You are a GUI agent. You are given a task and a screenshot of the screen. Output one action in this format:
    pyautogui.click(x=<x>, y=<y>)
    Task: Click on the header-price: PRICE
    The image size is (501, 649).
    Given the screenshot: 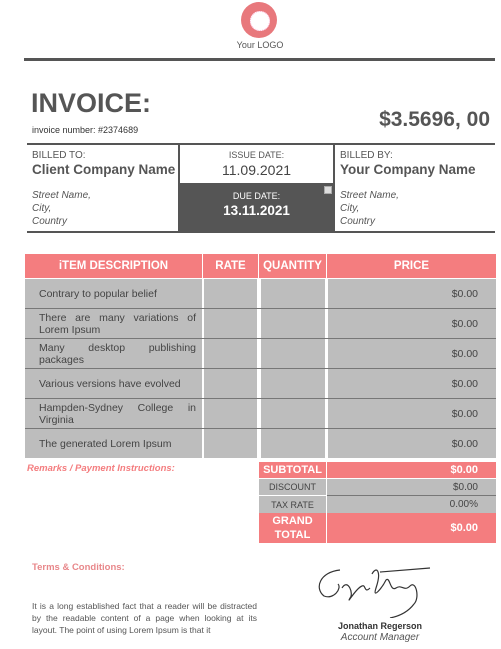 What is the action you would take?
    pyautogui.click(x=411, y=266)
    